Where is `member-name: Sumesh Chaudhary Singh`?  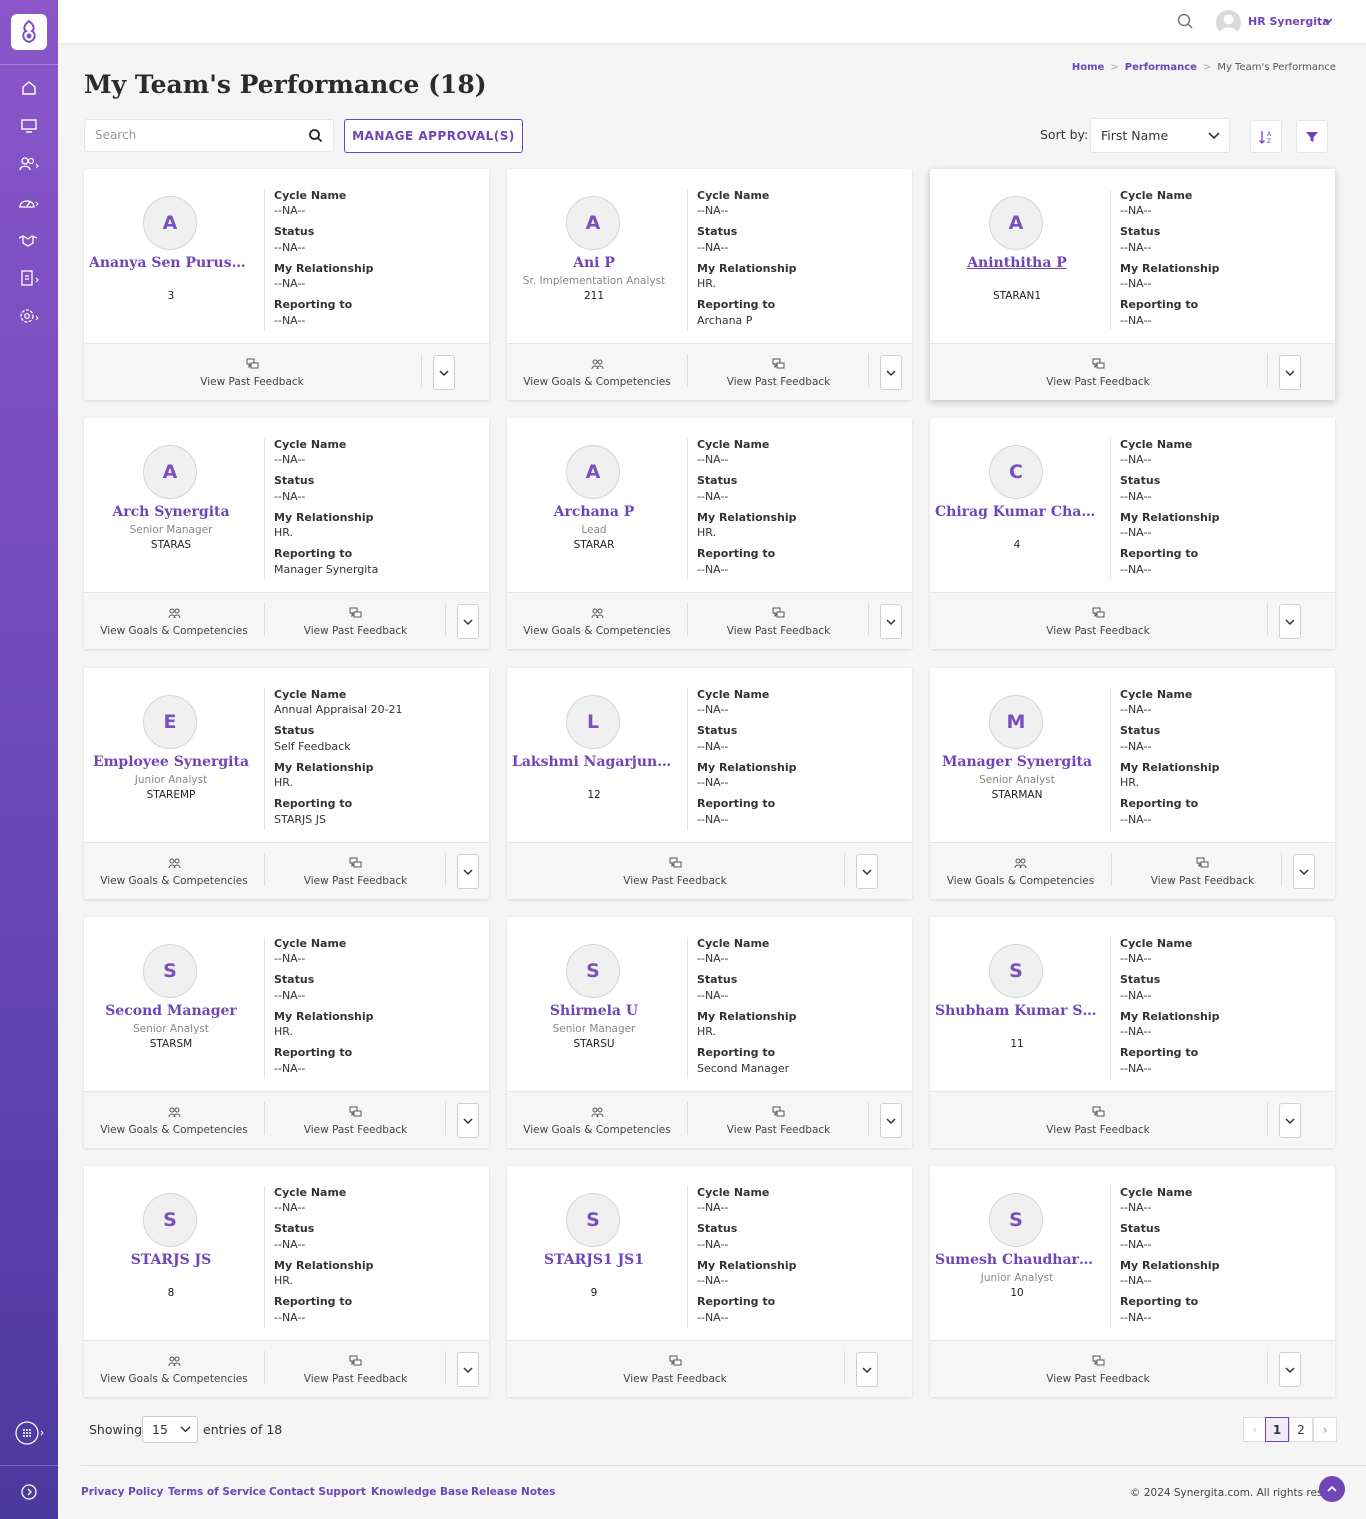 member-name: Sumesh Chaudhary Singh is located at coordinates (1017, 1260).